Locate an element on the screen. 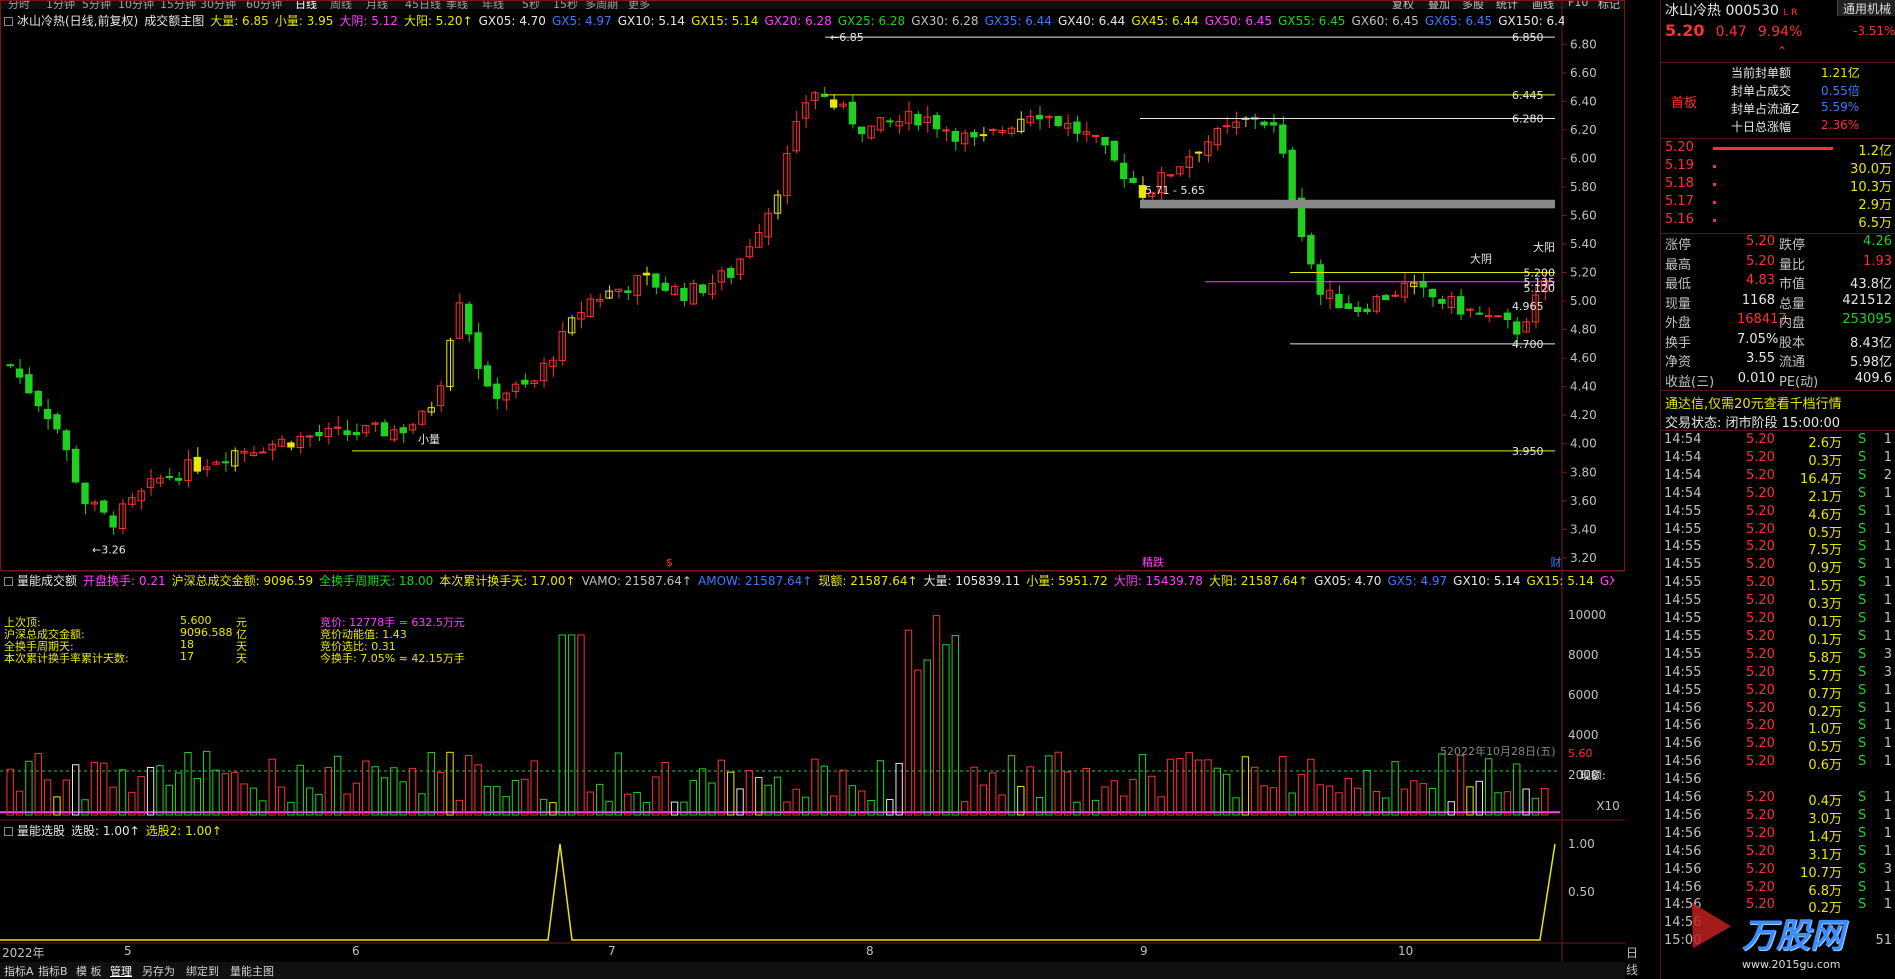 The image size is (1895, 979). quote-row: 外盘 168417 内盘 253095 is located at coordinates (1778, 322).